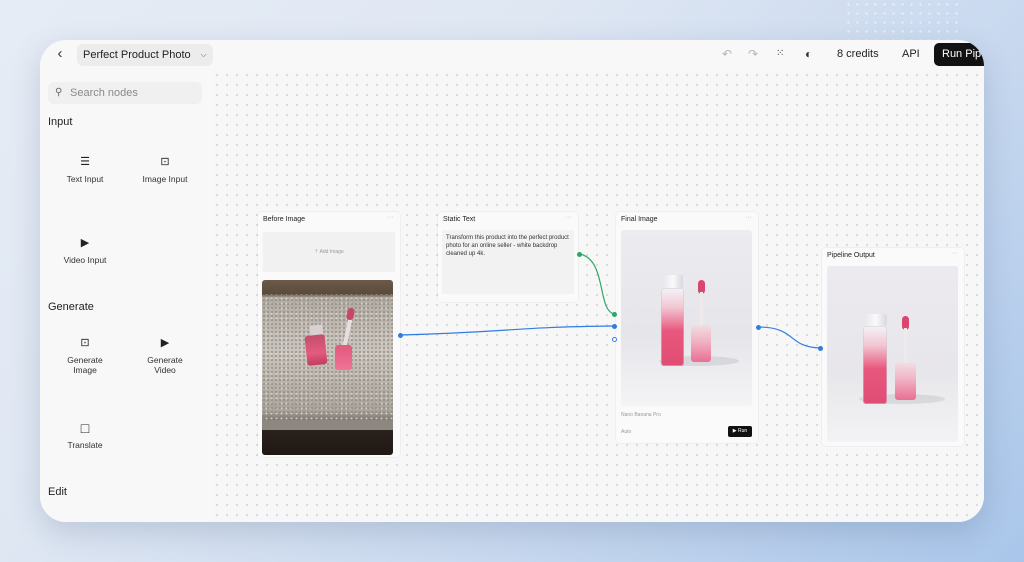 This screenshot has height=562, width=1024. What do you see at coordinates (614, 339) in the screenshot?
I see `input-port-empty` at bounding box center [614, 339].